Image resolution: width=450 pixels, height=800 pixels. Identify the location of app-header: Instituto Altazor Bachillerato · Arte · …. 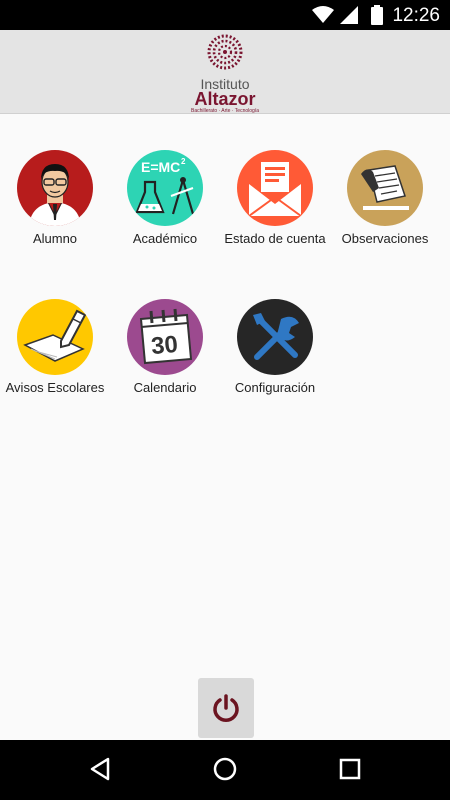
(225, 72).